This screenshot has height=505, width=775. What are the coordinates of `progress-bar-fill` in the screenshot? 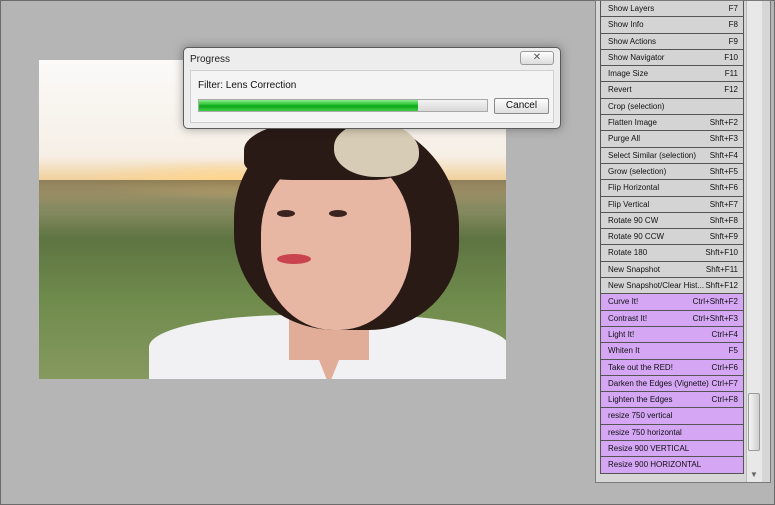 It's located at (308, 105).